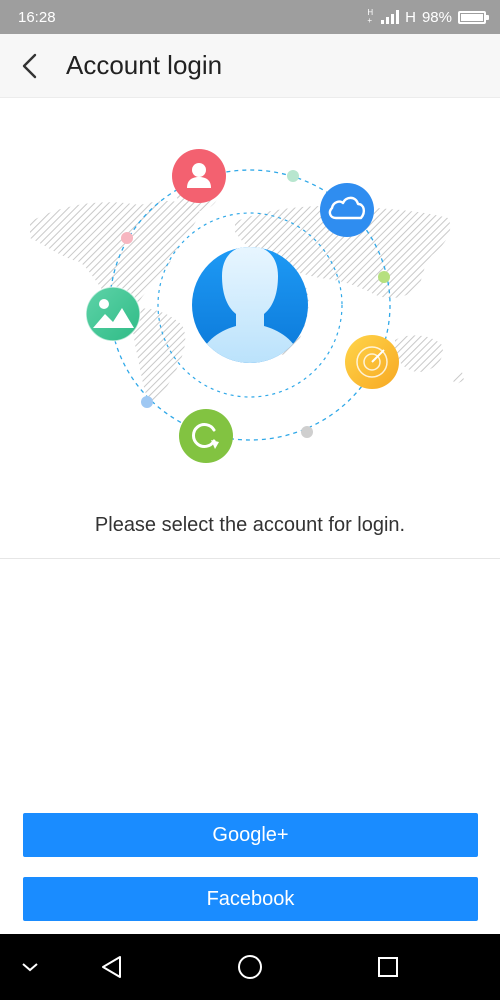 The width and height of the screenshot is (500, 1000). I want to click on back-button, so click(30, 66).